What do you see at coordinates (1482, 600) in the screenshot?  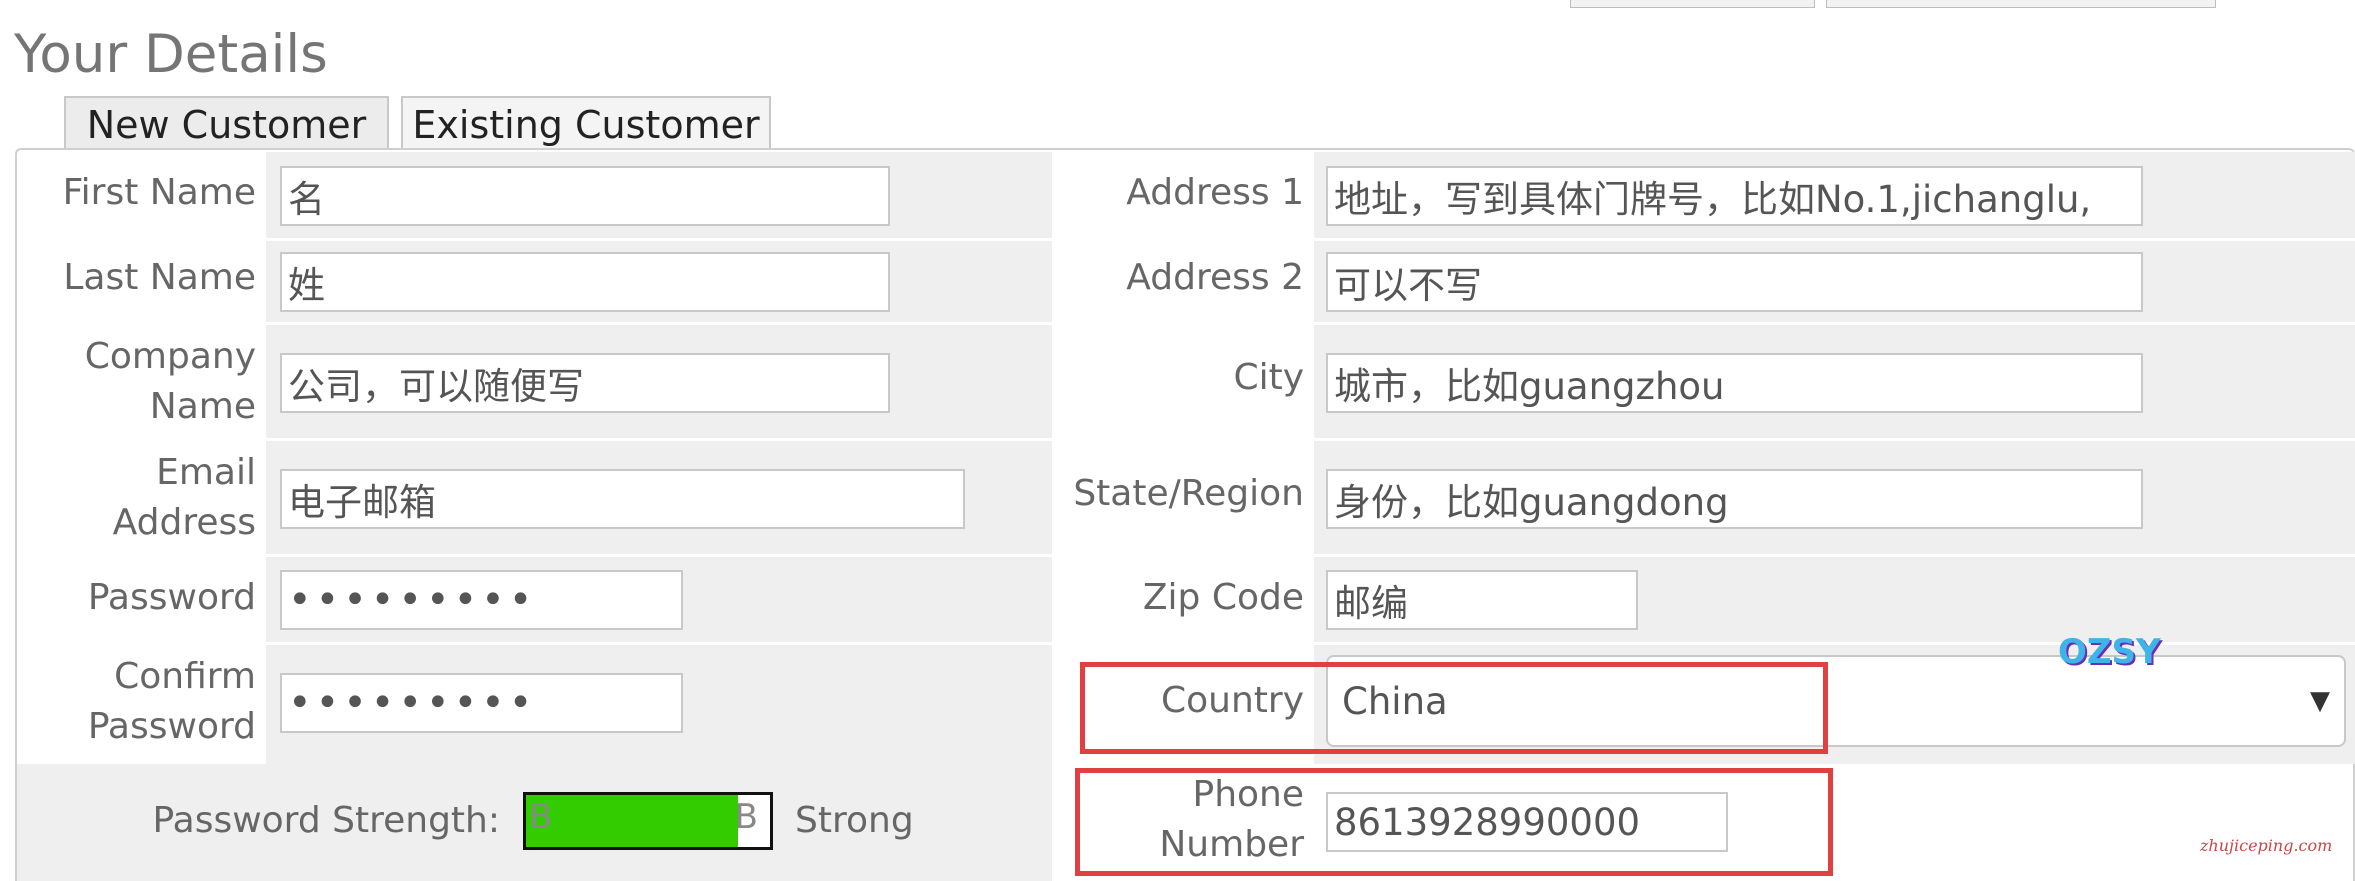 I see `zip-code-field: 邮编` at bounding box center [1482, 600].